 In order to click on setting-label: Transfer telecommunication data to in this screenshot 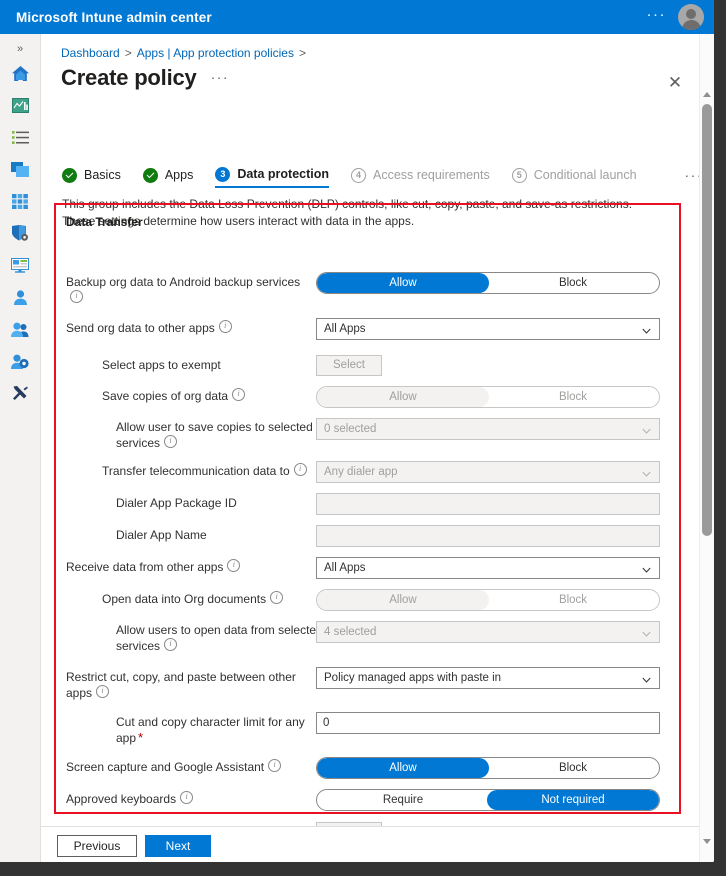, I will do `click(208, 471)`.